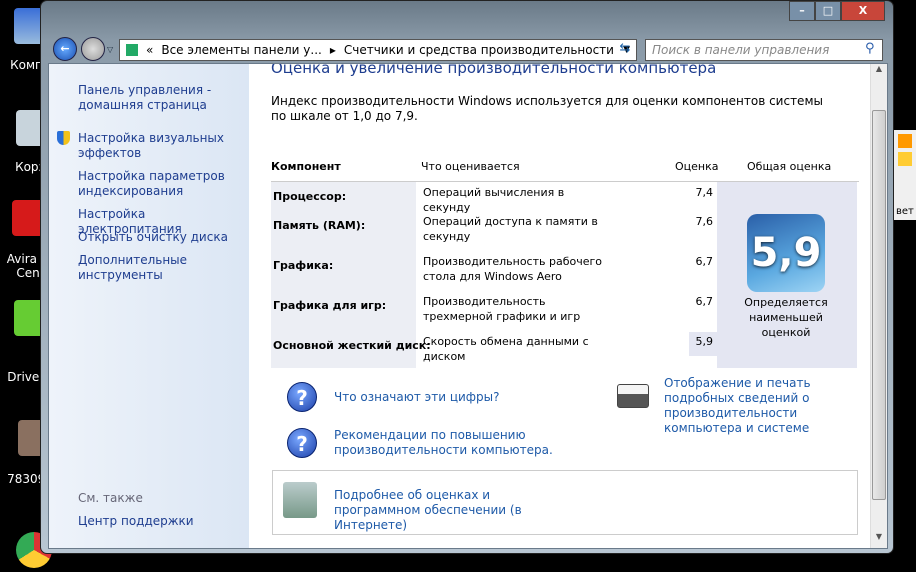  Describe the element at coordinates (470, 166) in the screenshot. I see `header-what: Что оценивается` at that location.